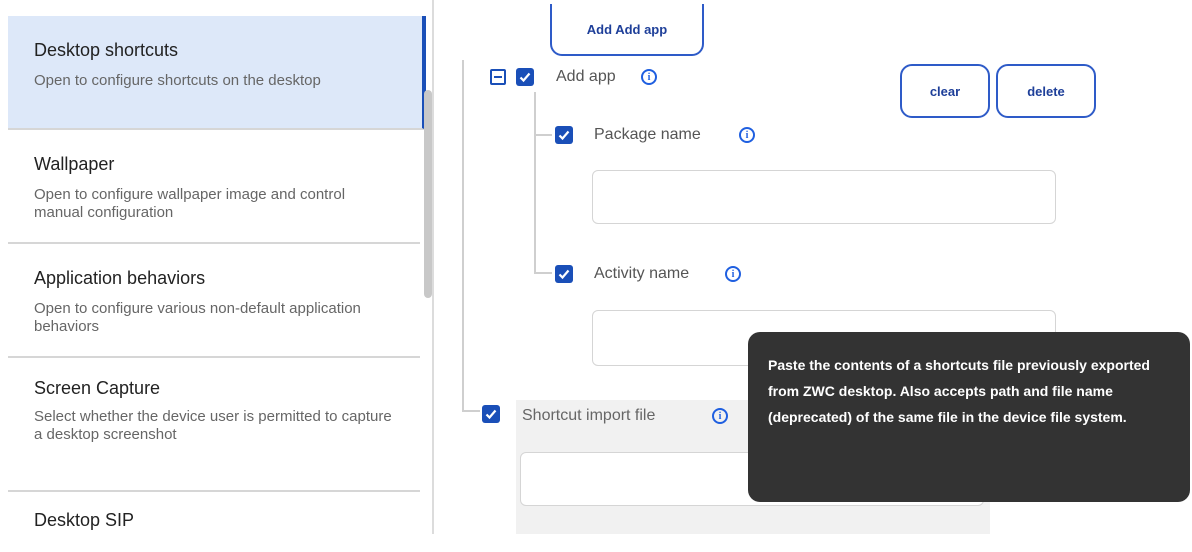 The image size is (1192, 552). Describe the element at coordinates (586, 76) in the screenshot. I see `add-app-label: Add app` at that location.